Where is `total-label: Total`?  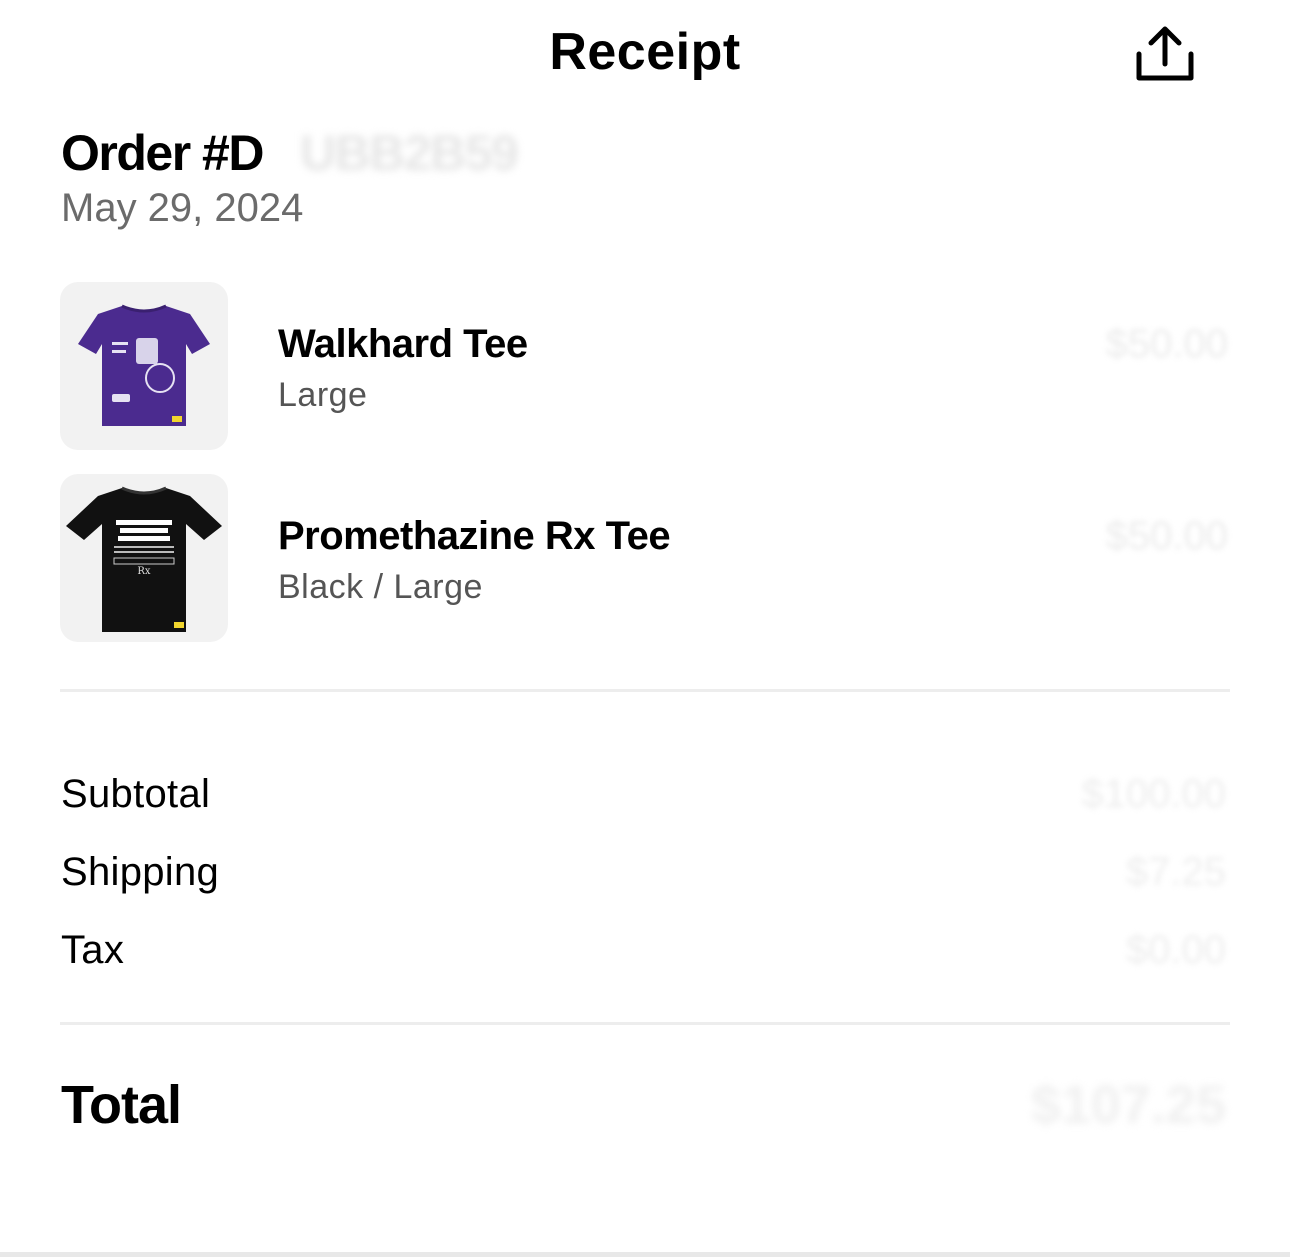
total-label: Total is located at coordinates (121, 1105).